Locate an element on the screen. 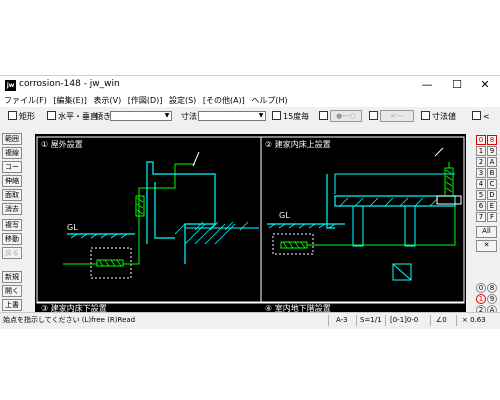 The width and height of the screenshot is (500, 400). layer-button-d: D is located at coordinates (492, 195).